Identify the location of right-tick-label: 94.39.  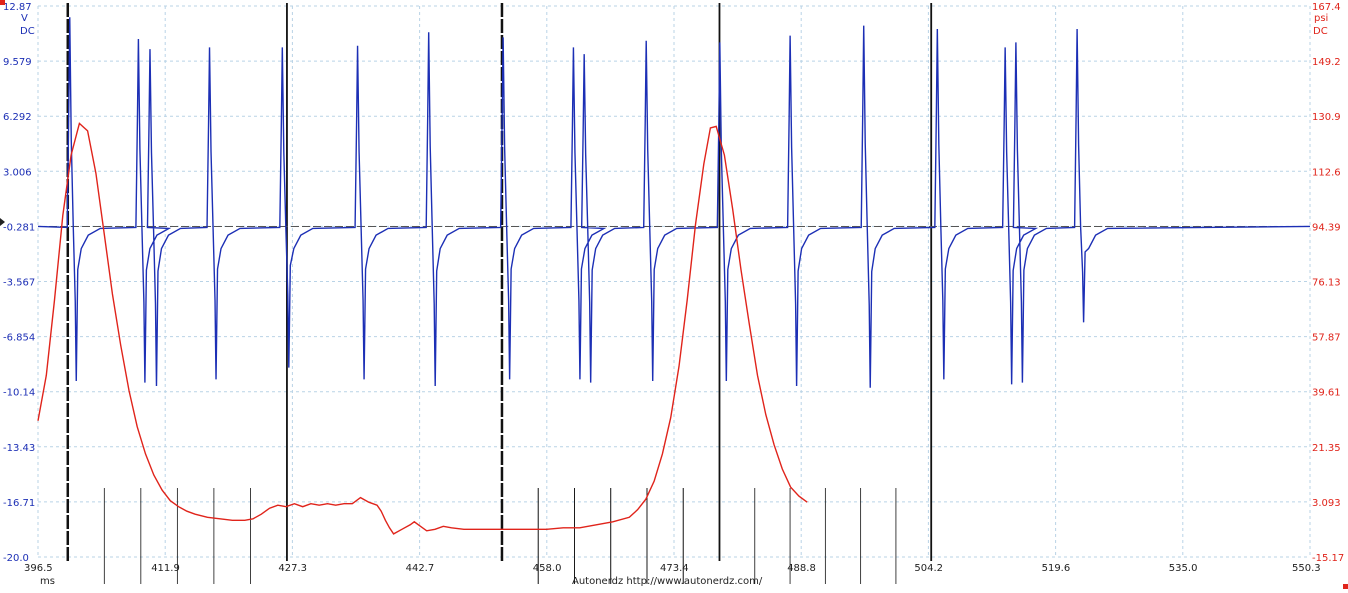
(1326, 227).